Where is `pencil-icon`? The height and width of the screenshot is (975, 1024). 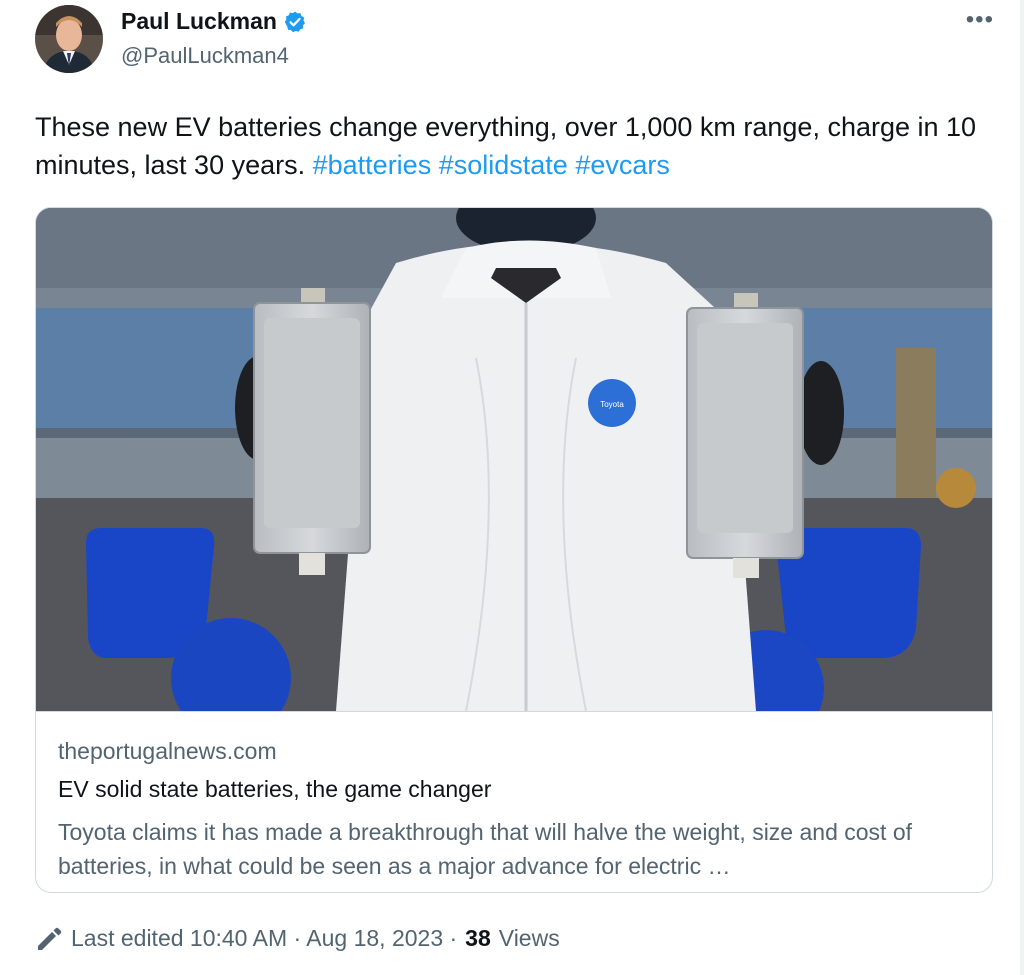 pencil-icon is located at coordinates (50, 938).